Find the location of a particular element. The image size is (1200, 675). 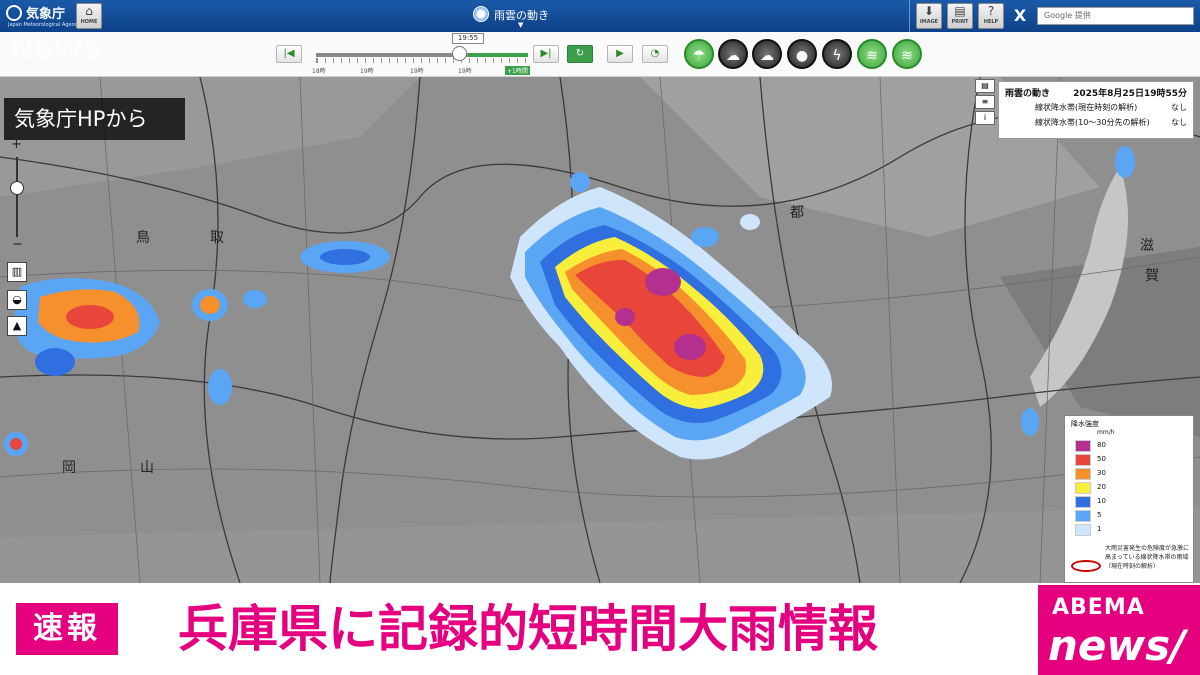

legend-value: 80 is located at coordinates (1101, 445).